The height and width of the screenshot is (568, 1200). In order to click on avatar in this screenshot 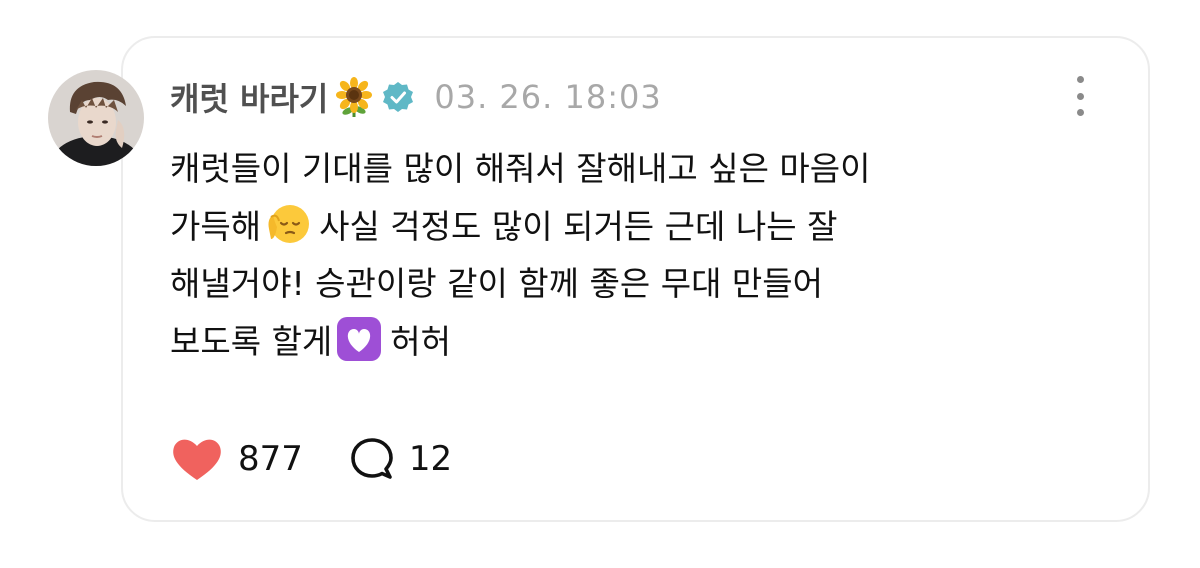, I will do `click(96, 118)`.